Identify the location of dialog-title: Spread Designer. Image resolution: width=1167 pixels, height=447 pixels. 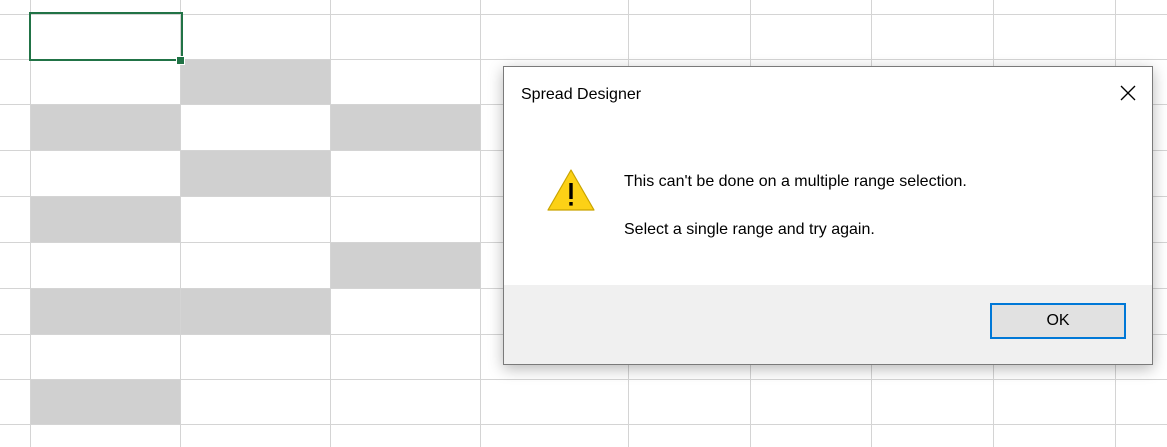
(581, 94).